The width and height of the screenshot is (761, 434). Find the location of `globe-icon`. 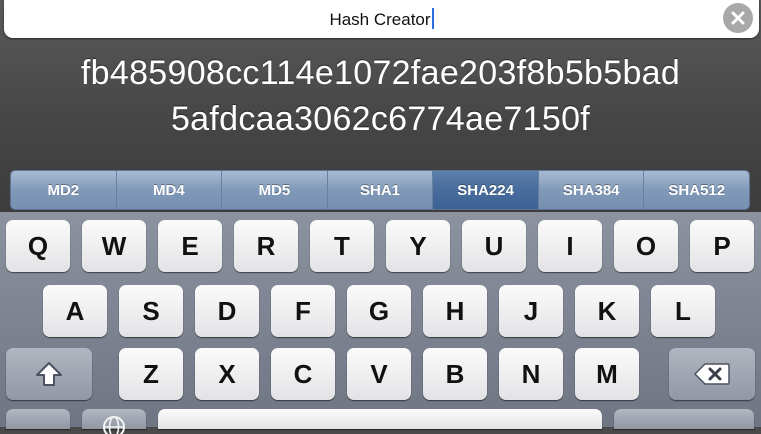

globe-icon is located at coordinates (114, 425).